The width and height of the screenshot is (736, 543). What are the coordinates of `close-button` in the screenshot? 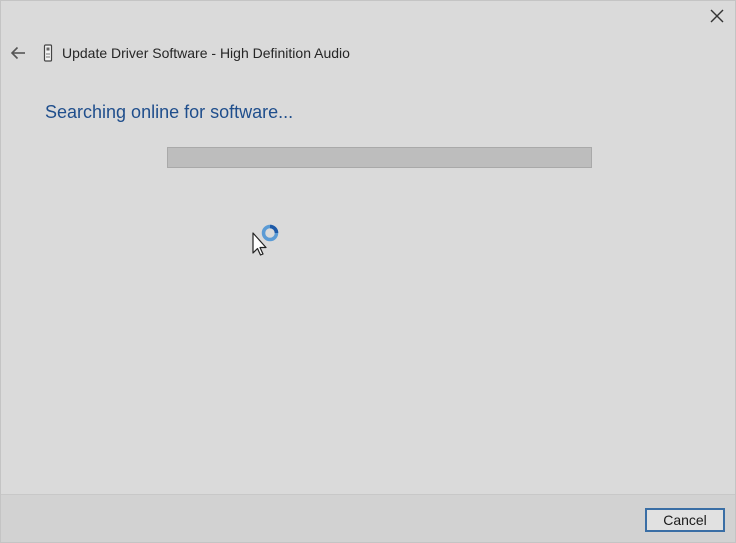 It's located at (717, 16).